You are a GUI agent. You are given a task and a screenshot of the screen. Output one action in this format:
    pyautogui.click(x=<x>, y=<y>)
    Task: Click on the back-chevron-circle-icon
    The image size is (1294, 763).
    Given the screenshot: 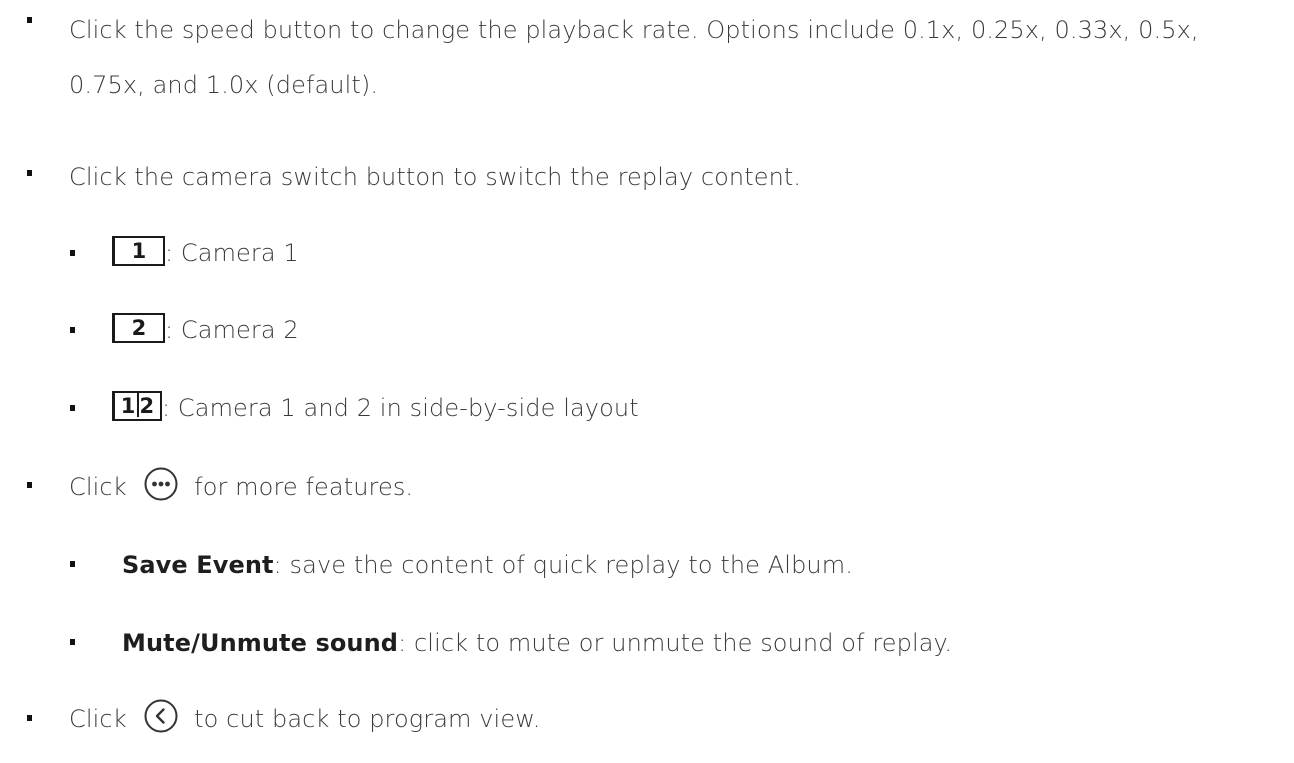 What is the action you would take?
    pyautogui.click(x=161, y=716)
    